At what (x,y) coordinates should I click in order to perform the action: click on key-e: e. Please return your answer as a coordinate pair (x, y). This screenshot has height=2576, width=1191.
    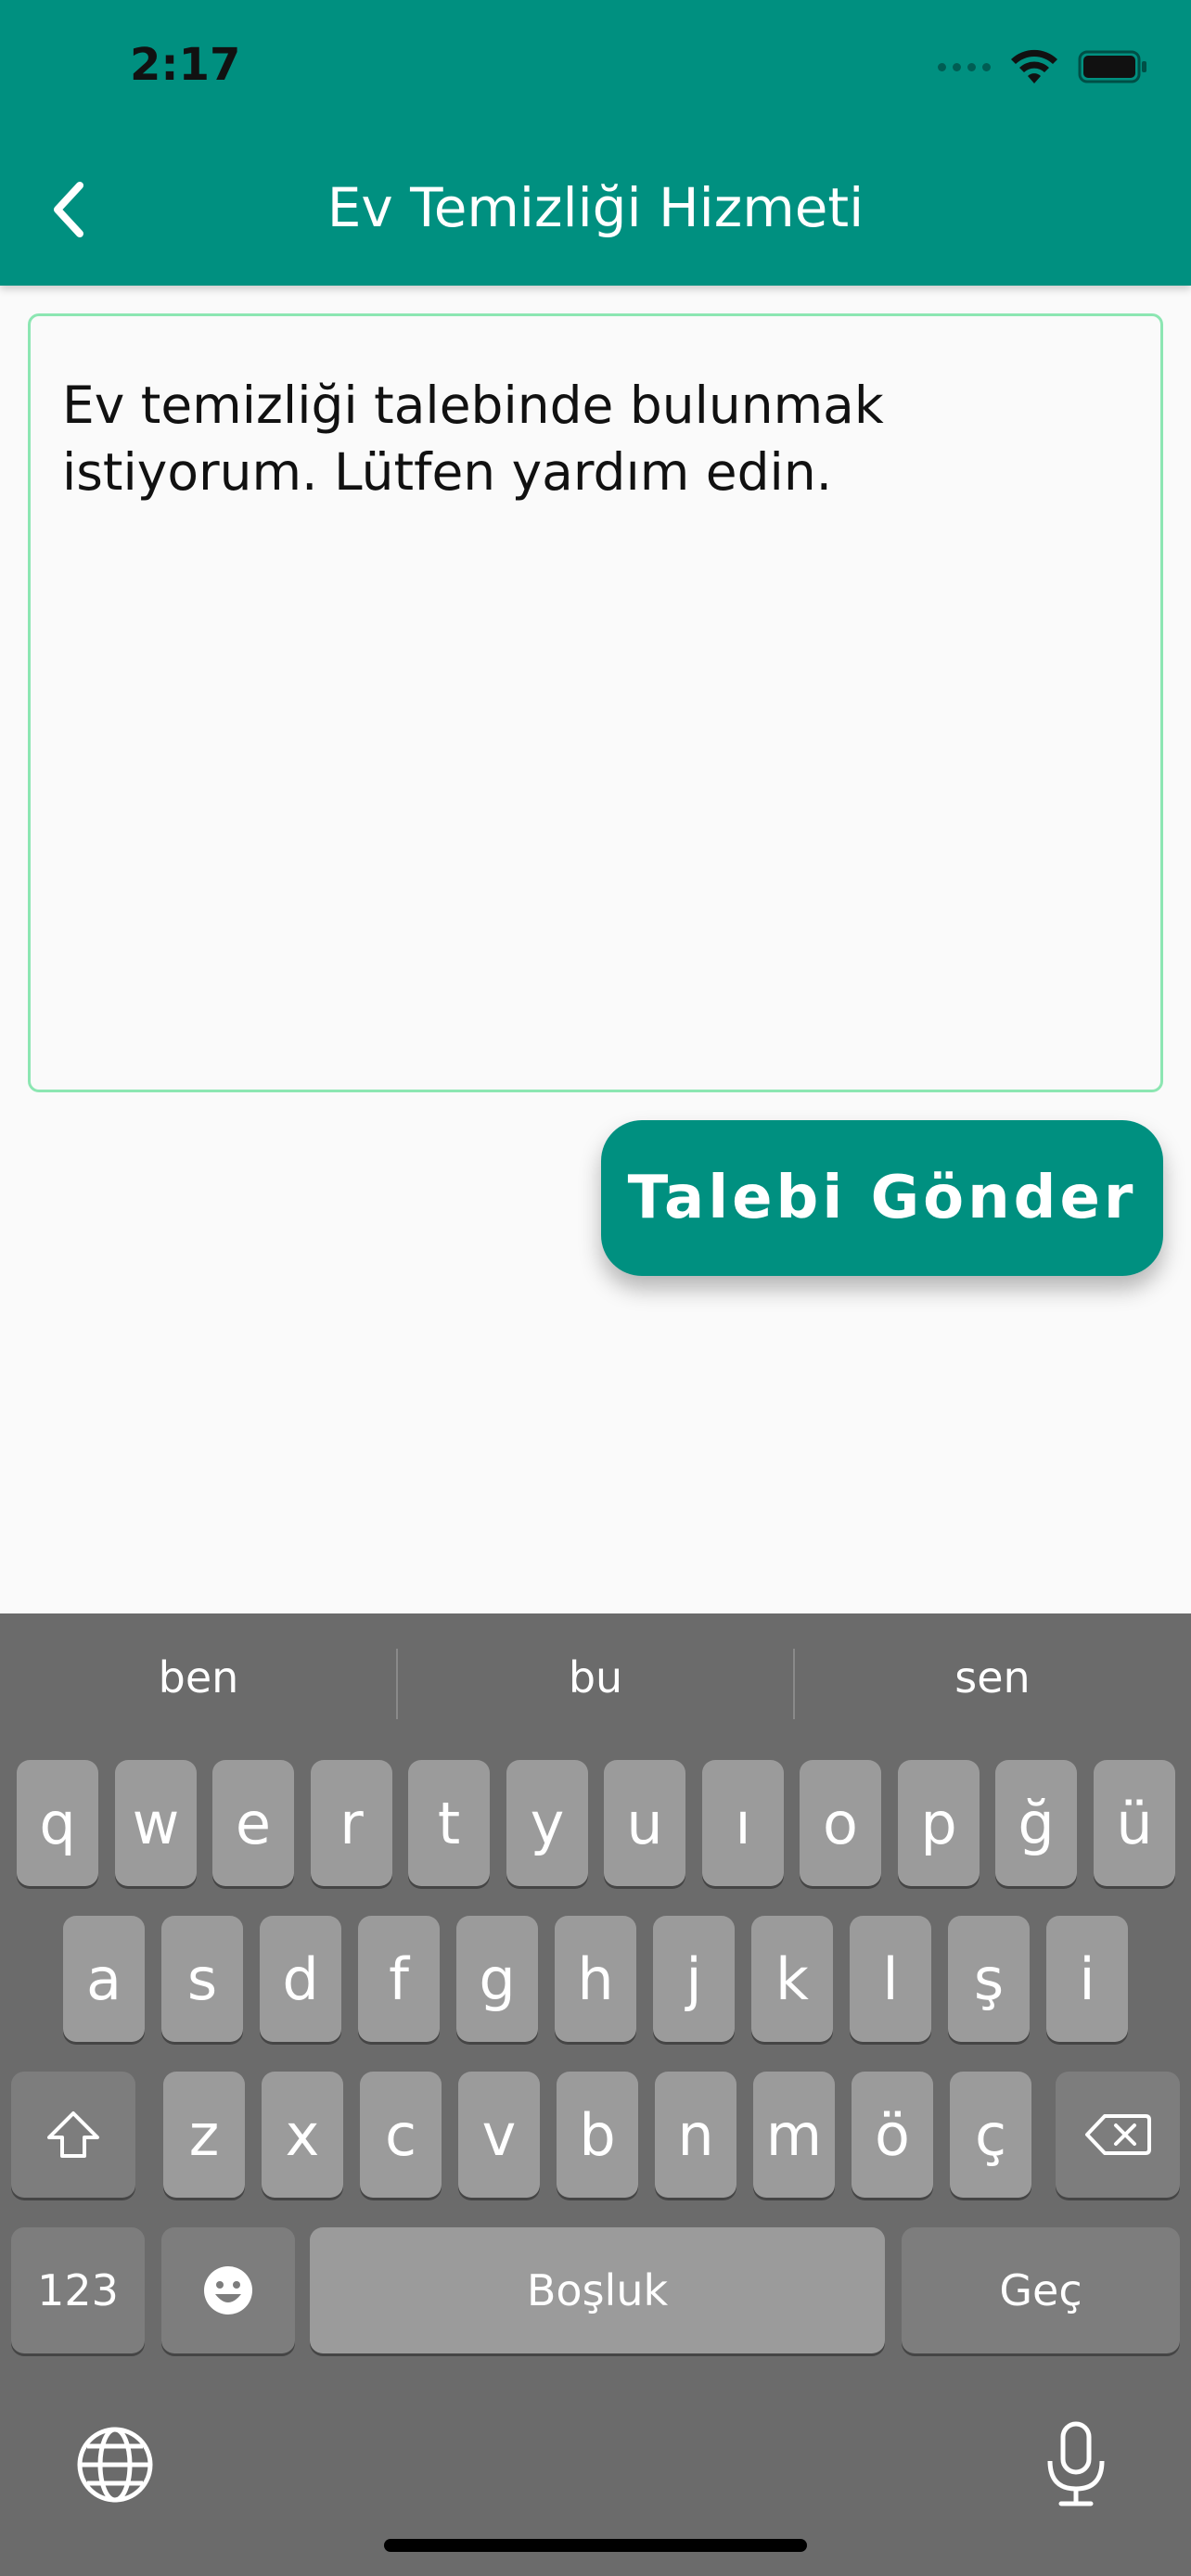
    Looking at the image, I should click on (253, 1823).